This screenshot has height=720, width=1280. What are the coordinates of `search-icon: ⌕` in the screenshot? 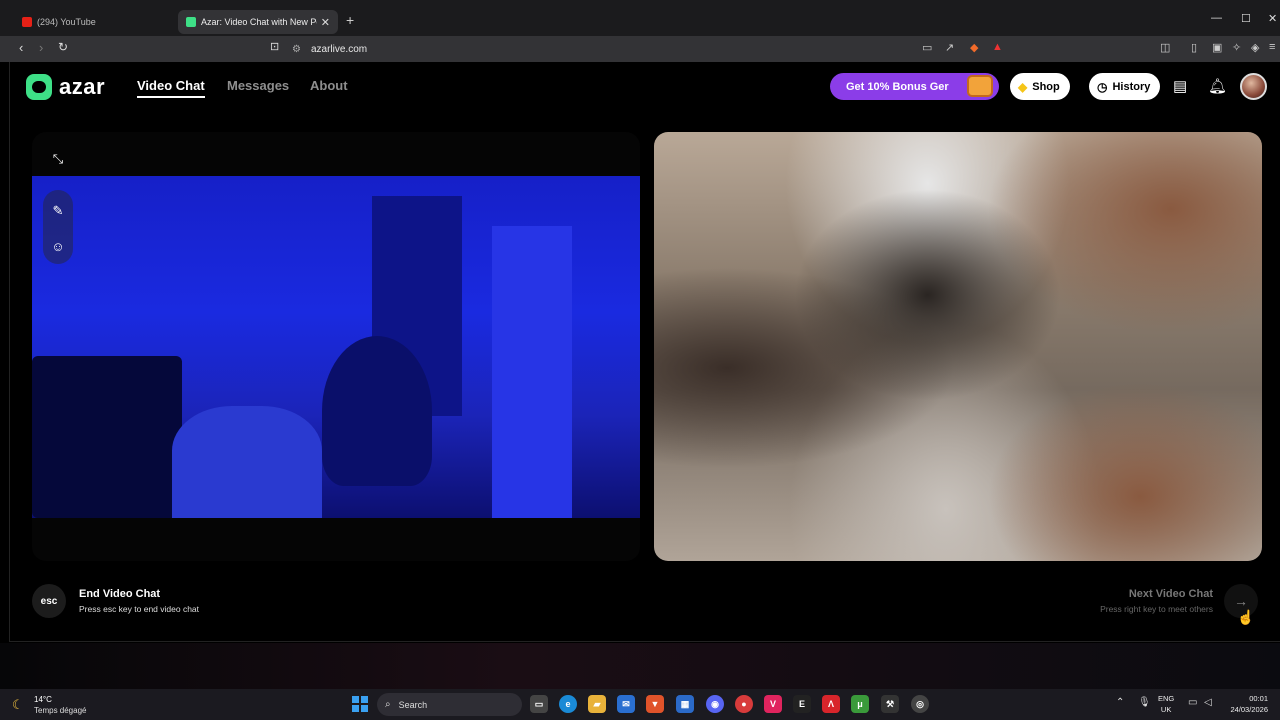 It's located at (388, 704).